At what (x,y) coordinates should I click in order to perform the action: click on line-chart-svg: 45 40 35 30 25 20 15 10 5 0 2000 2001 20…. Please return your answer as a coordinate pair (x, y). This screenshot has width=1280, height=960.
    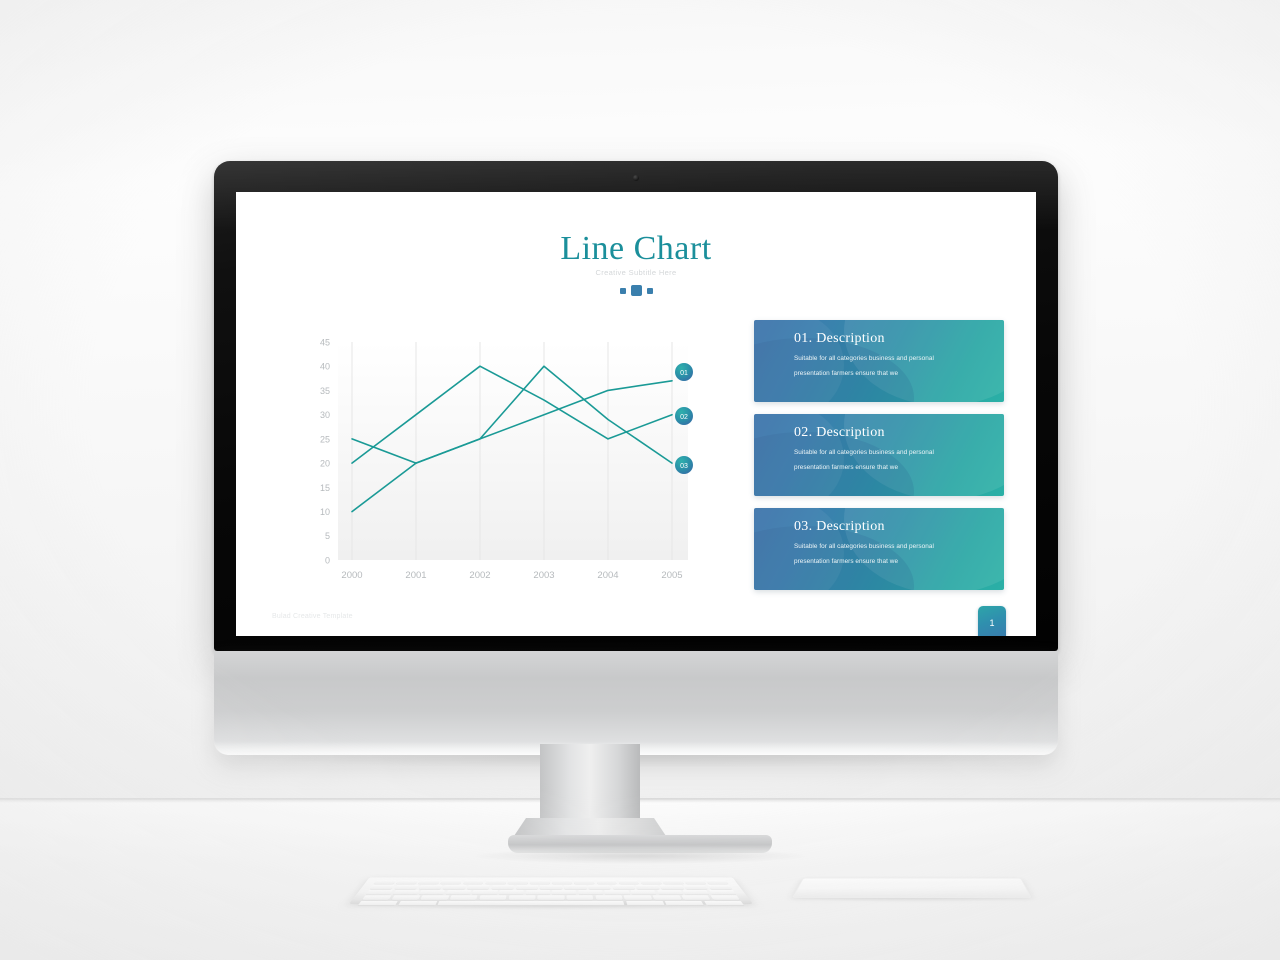
    Looking at the image, I should click on (506, 459).